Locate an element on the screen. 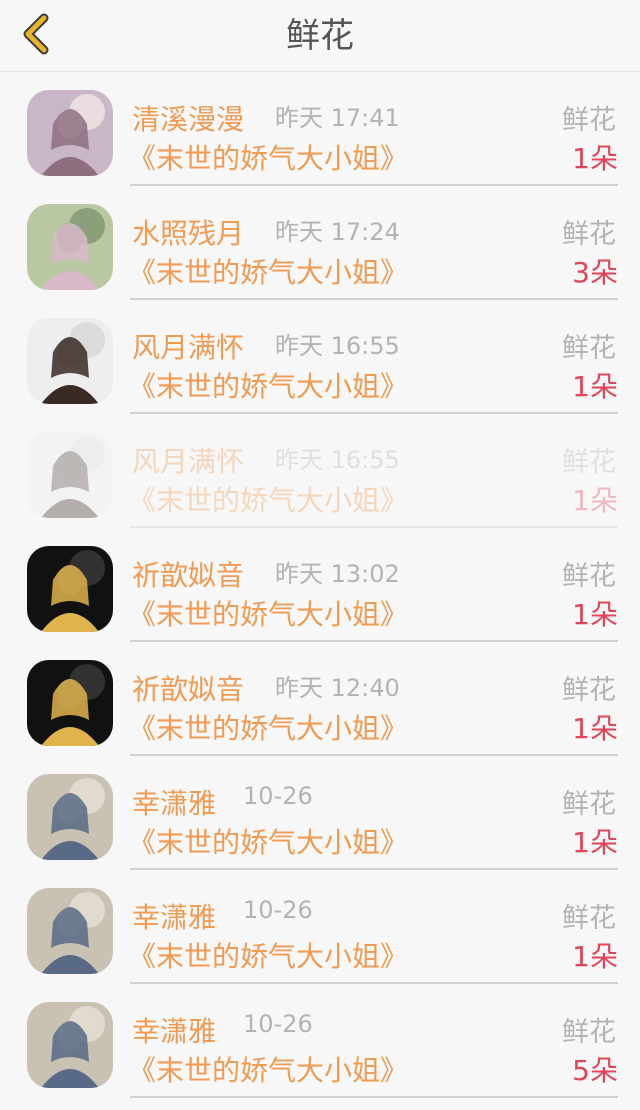 The image size is (640, 1110). top-bar: 鲜花 is located at coordinates (320, 36).